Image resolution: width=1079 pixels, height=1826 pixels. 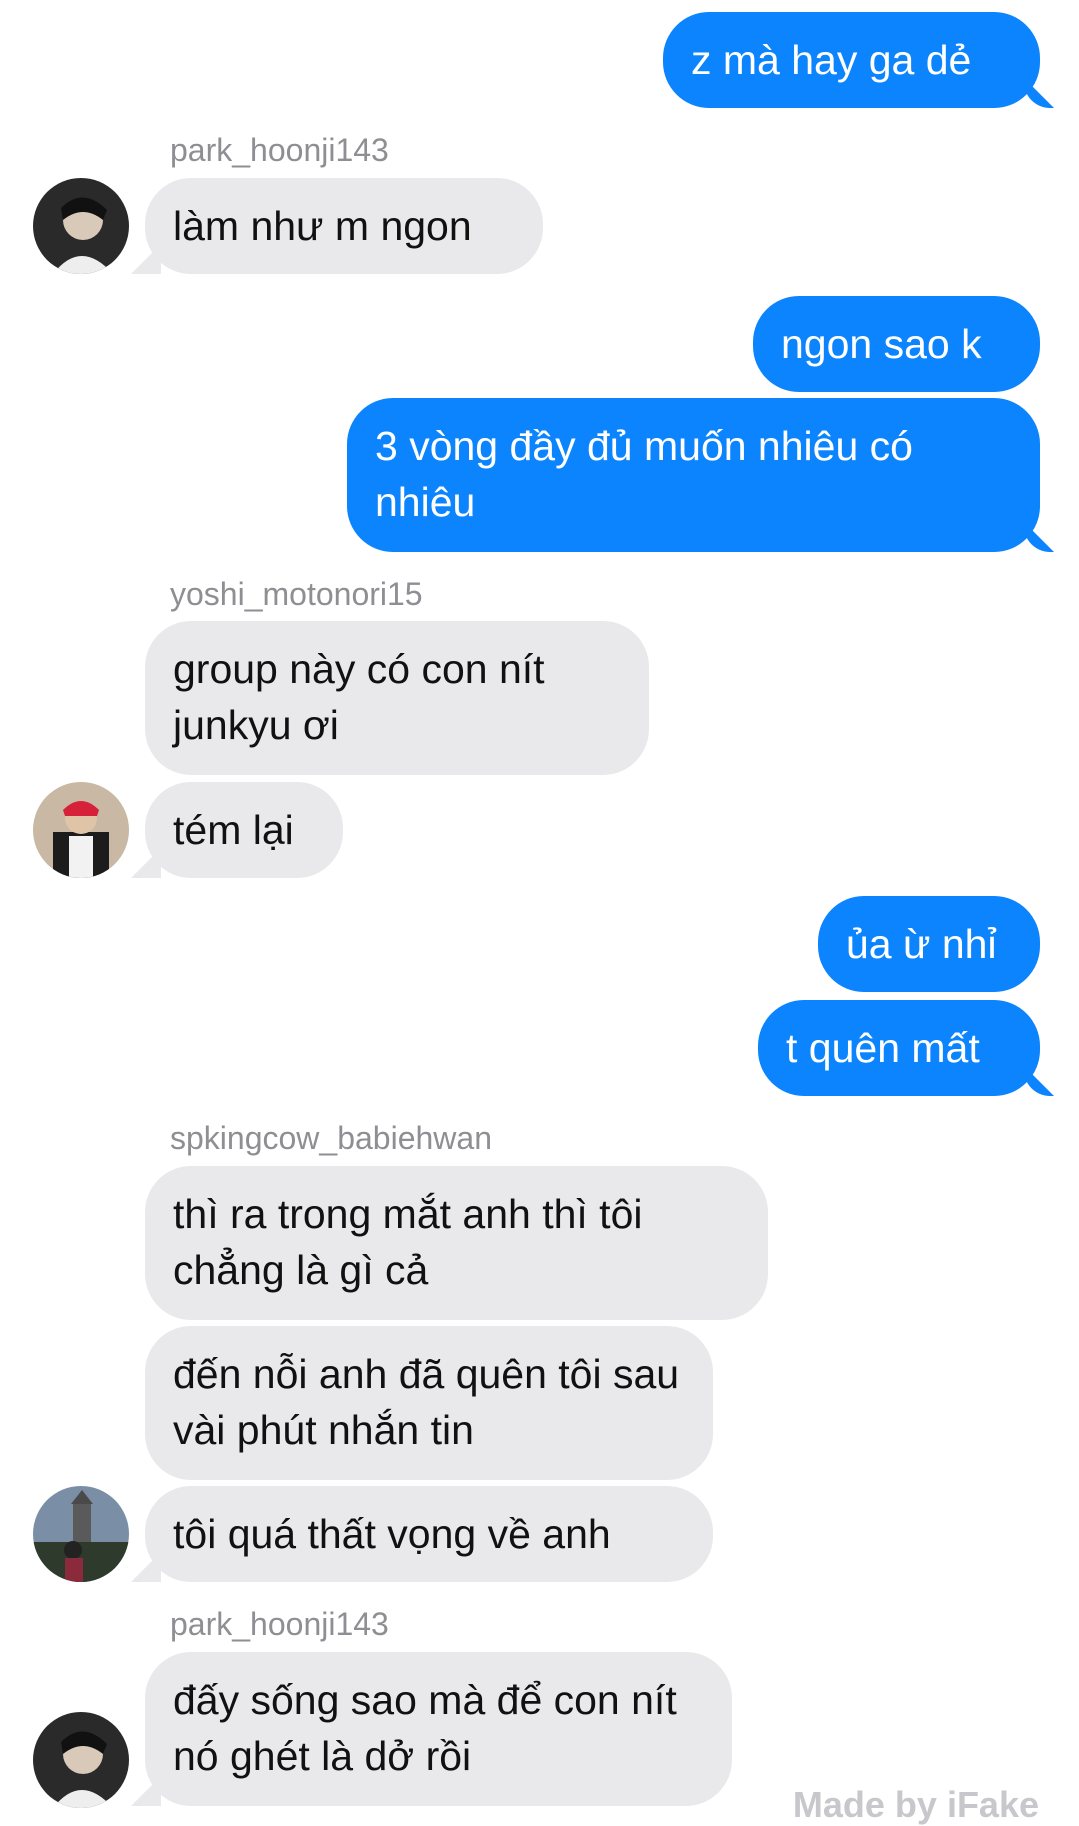 I want to click on incoming-message: làm như m ngon, so click(x=344, y=226).